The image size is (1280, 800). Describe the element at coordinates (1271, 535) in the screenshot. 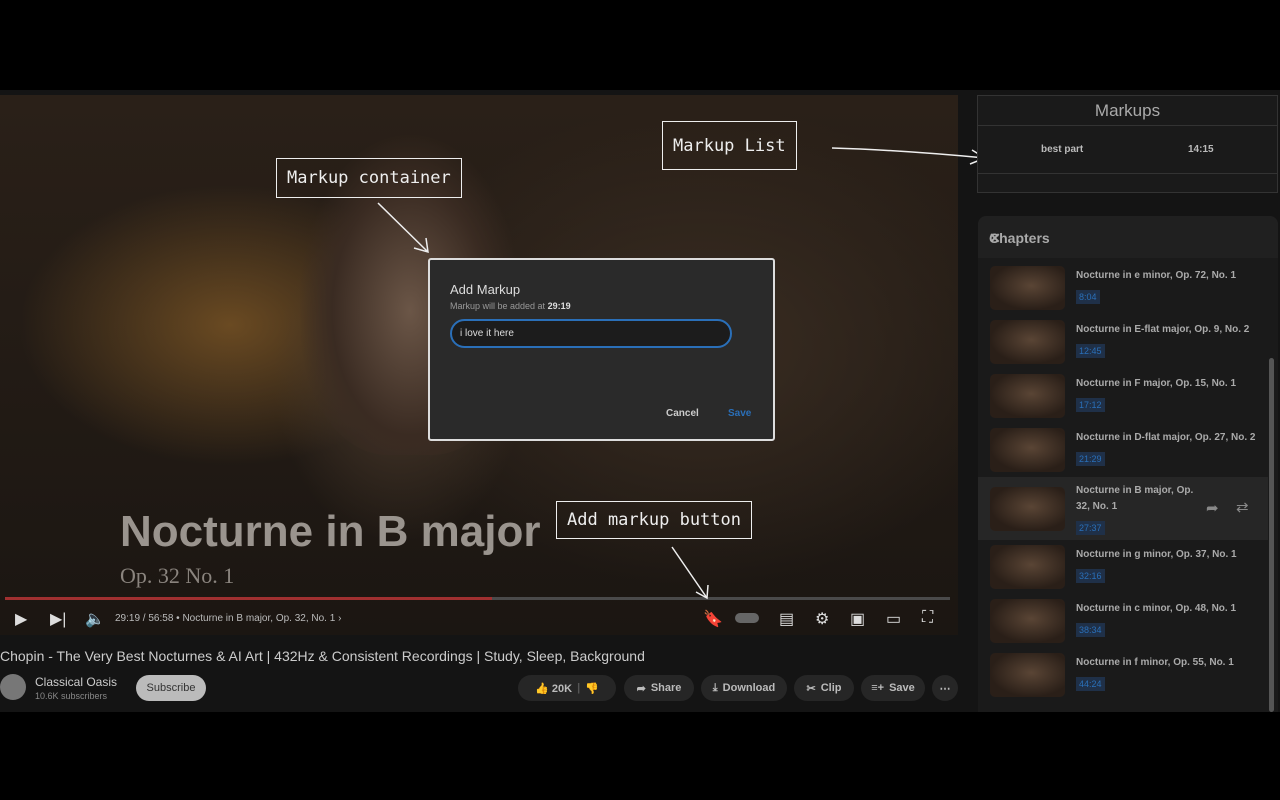

I see `scrollbar` at that location.